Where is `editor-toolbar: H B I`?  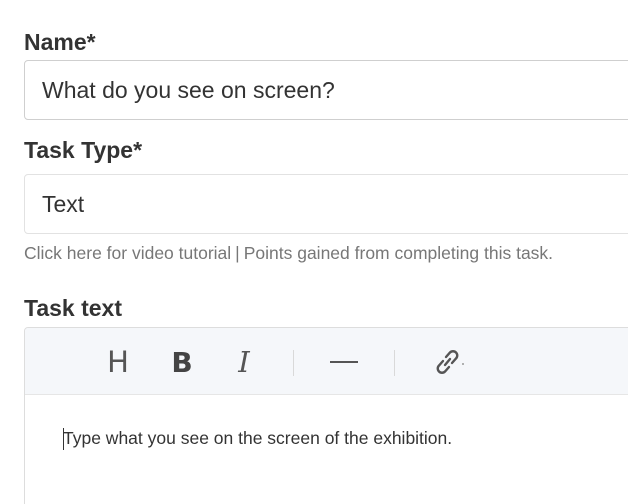 editor-toolbar: H B I is located at coordinates (326, 361).